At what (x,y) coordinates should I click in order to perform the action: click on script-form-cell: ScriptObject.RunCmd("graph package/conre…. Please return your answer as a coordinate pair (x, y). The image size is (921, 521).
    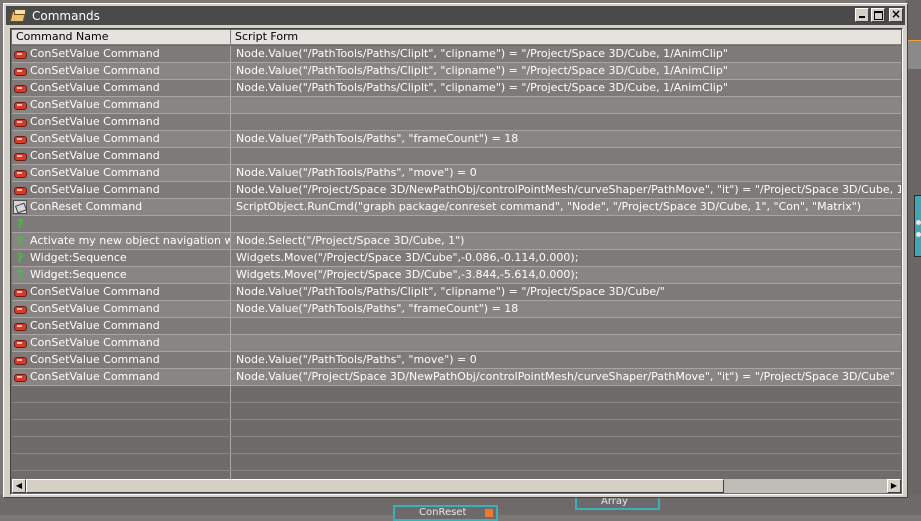
    Looking at the image, I should click on (566, 207).